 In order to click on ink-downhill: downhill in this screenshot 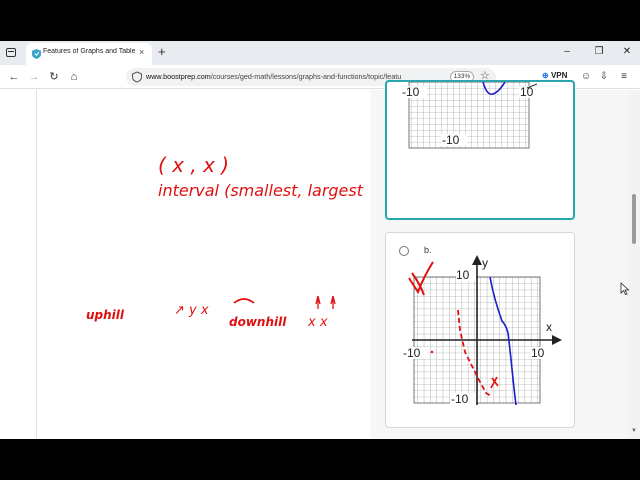, I will do `click(258, 322)`.